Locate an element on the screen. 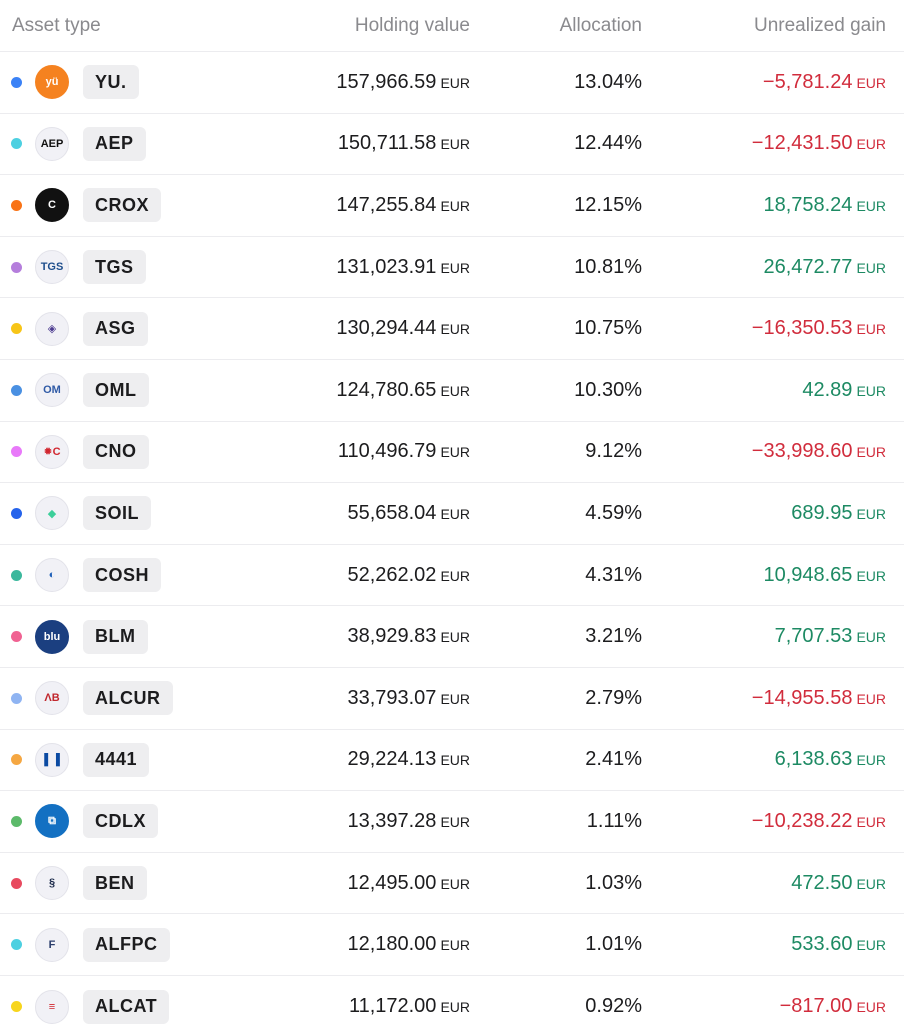 The image size is (912, 1036). table-row-alfpc: F ALFPC 12,180.00 EUR 1.01% 533.60 EUR is located at coordinates (452, 945).